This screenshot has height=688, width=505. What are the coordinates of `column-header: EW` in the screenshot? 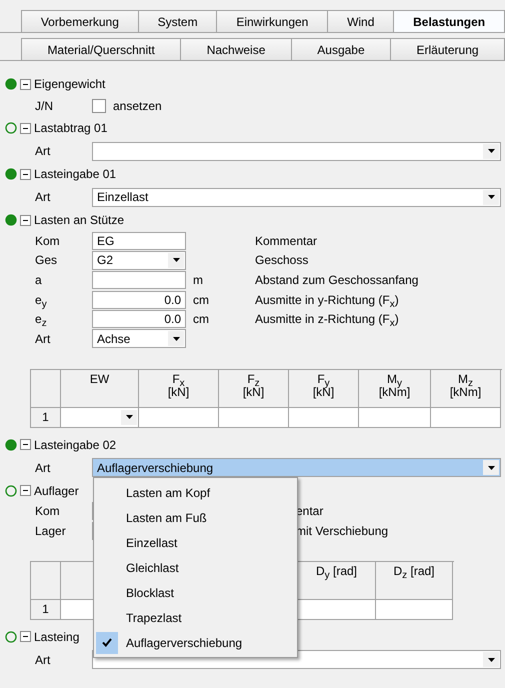 It's located at (100, 389).